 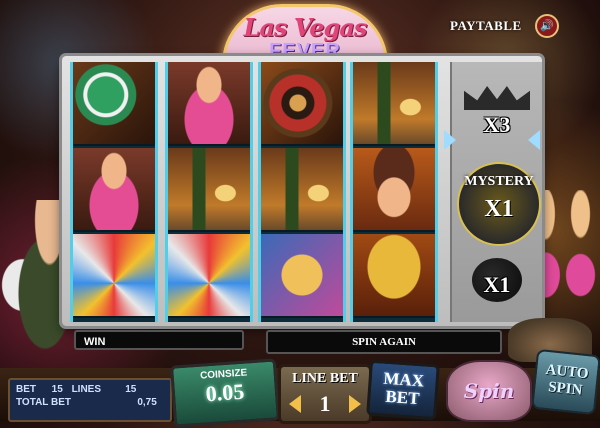 What do you see at coordinates (565, 389) in the screenshot?
I see `auto-spin-line2: SPIN` at bounding box center [565, 389].